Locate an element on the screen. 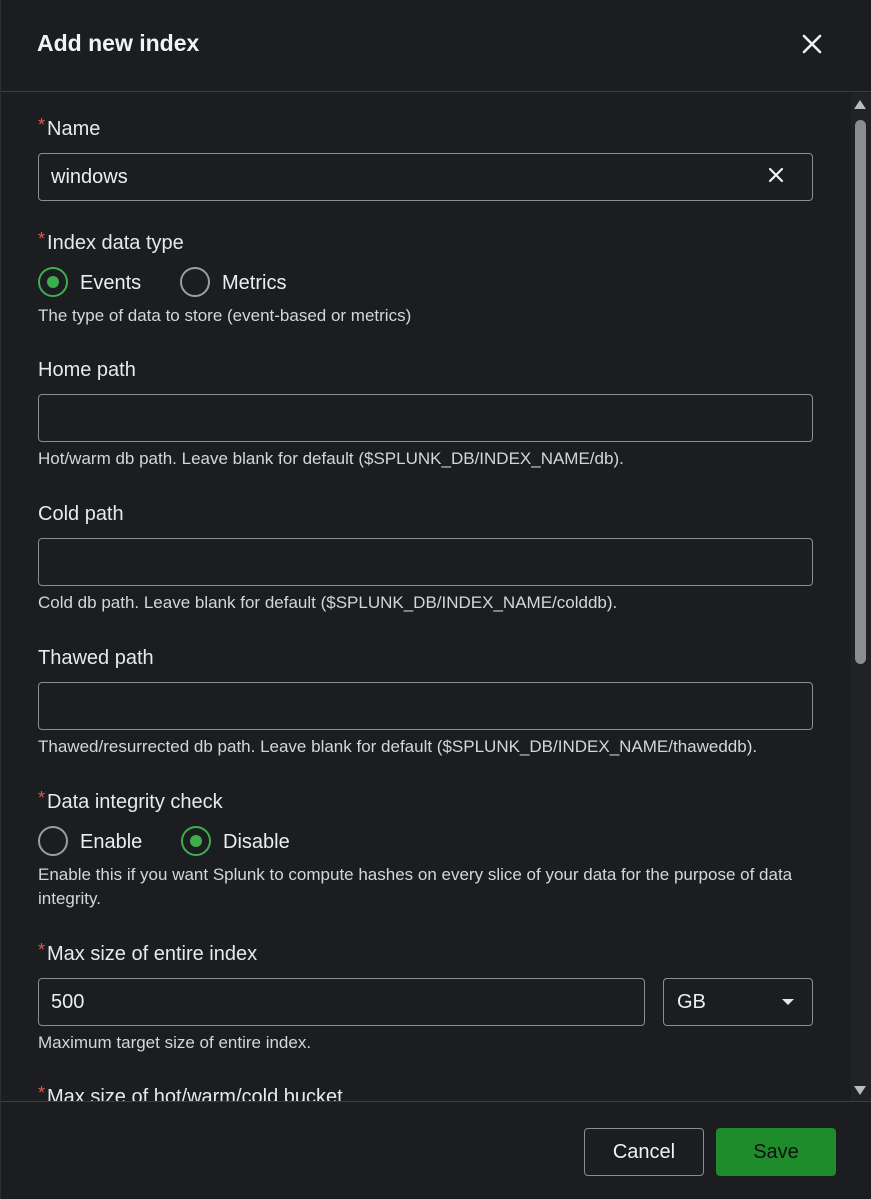  disable-radio-label: Disable is located at coordinates (256, 842).